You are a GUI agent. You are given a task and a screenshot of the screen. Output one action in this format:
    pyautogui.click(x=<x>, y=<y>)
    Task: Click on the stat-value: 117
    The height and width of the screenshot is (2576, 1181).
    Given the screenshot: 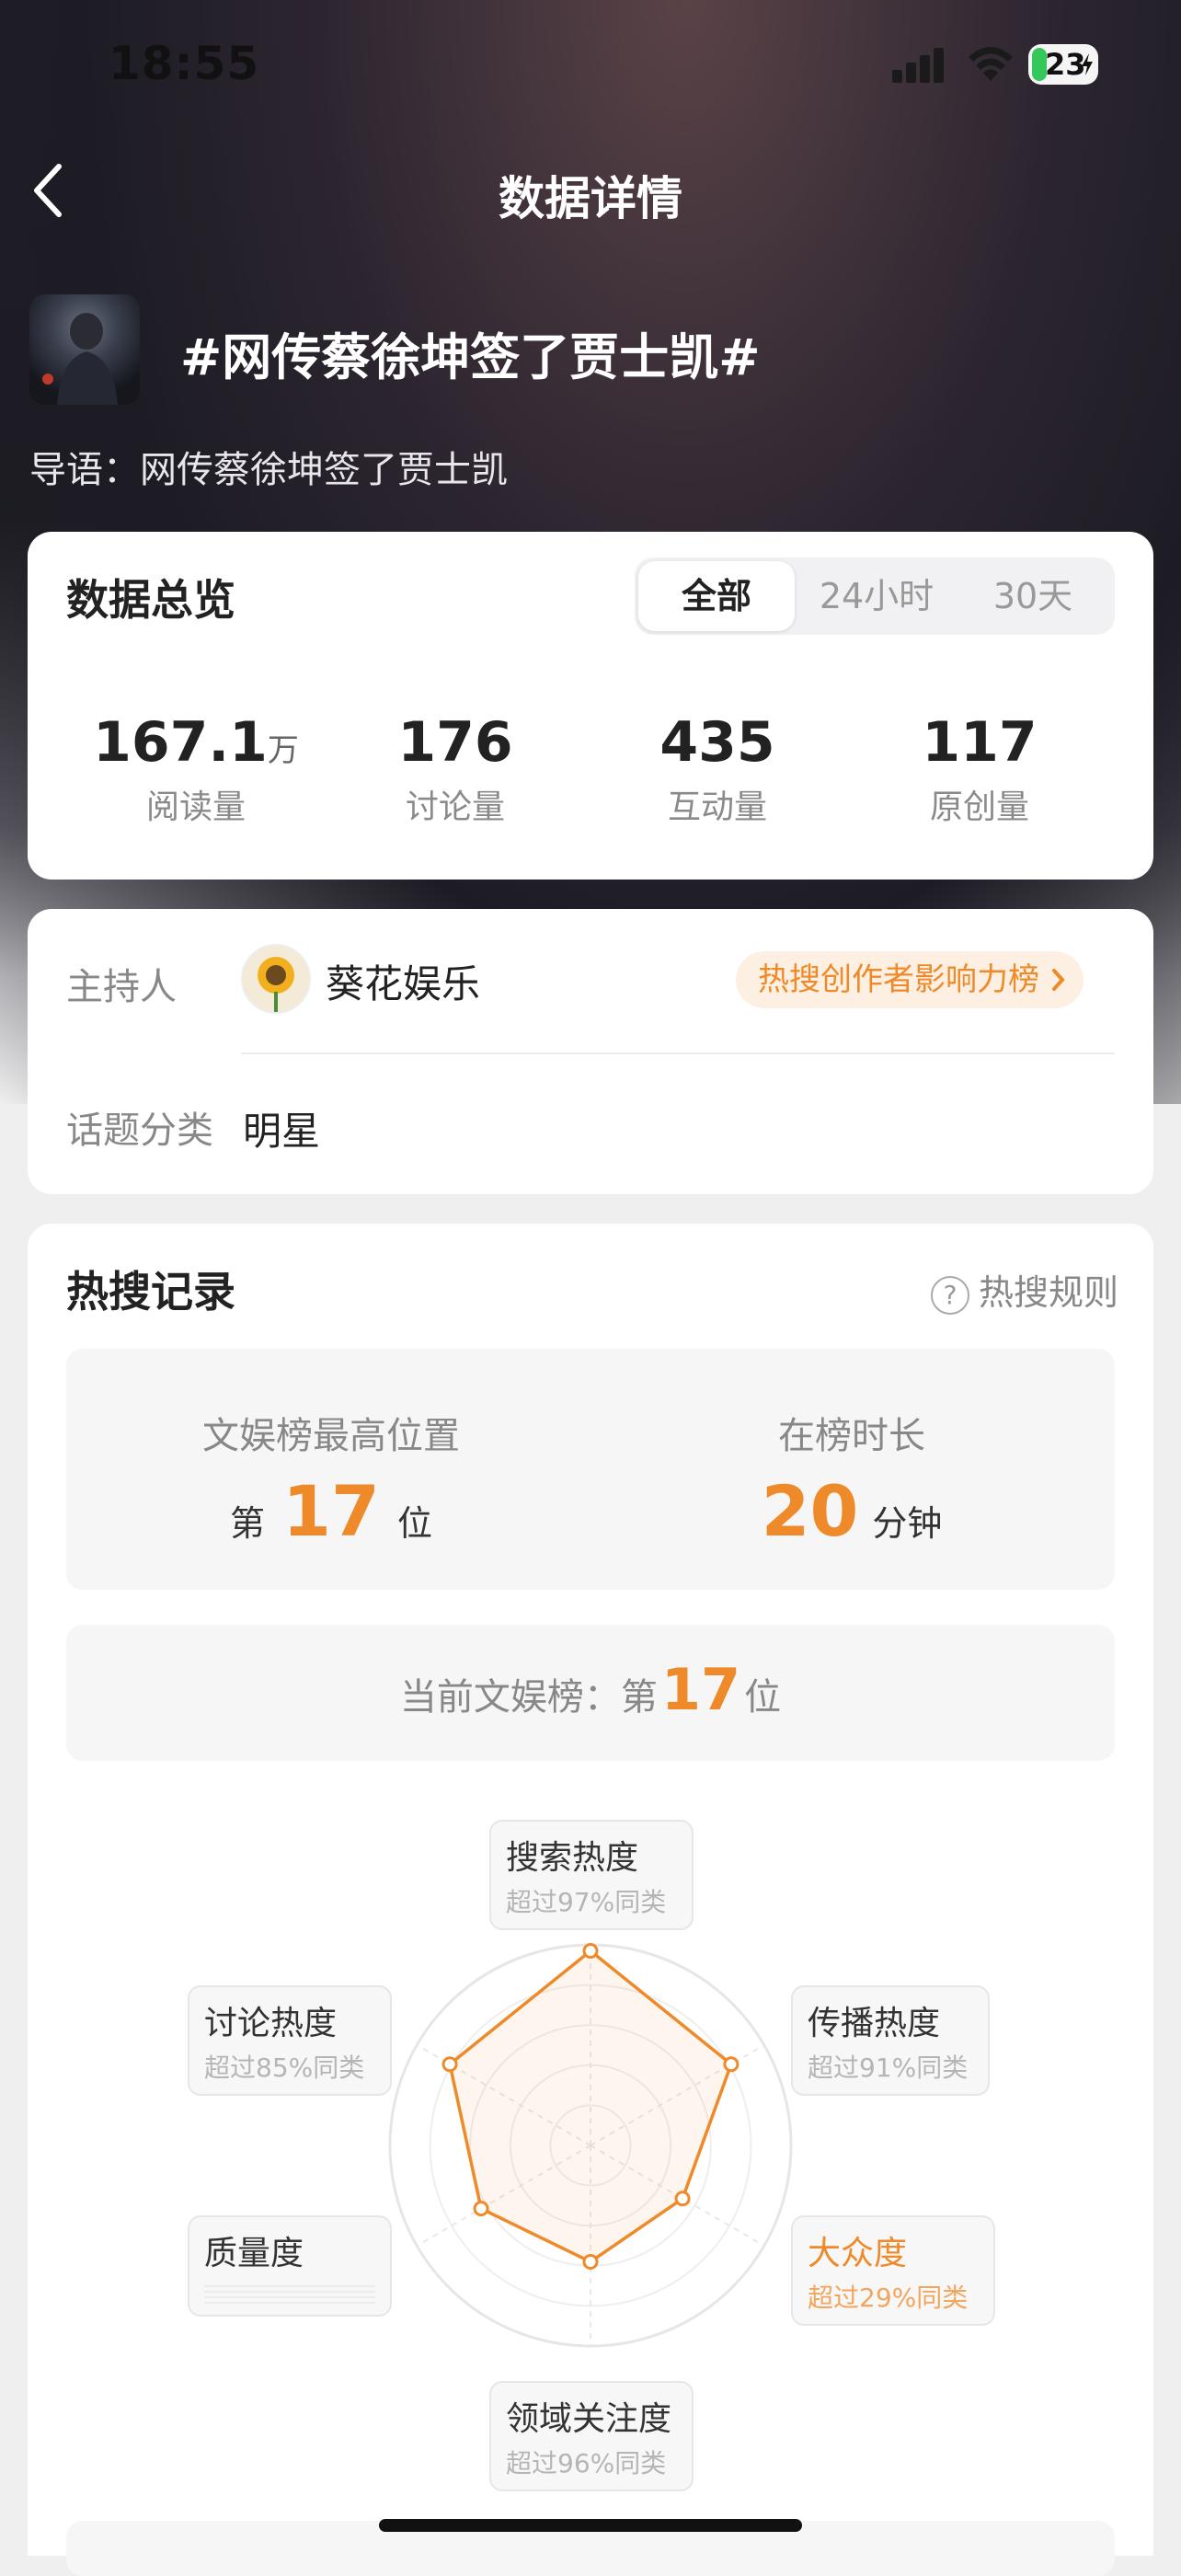 What is the action you would take?
    pyautogui.click(x=980, y=742)
    